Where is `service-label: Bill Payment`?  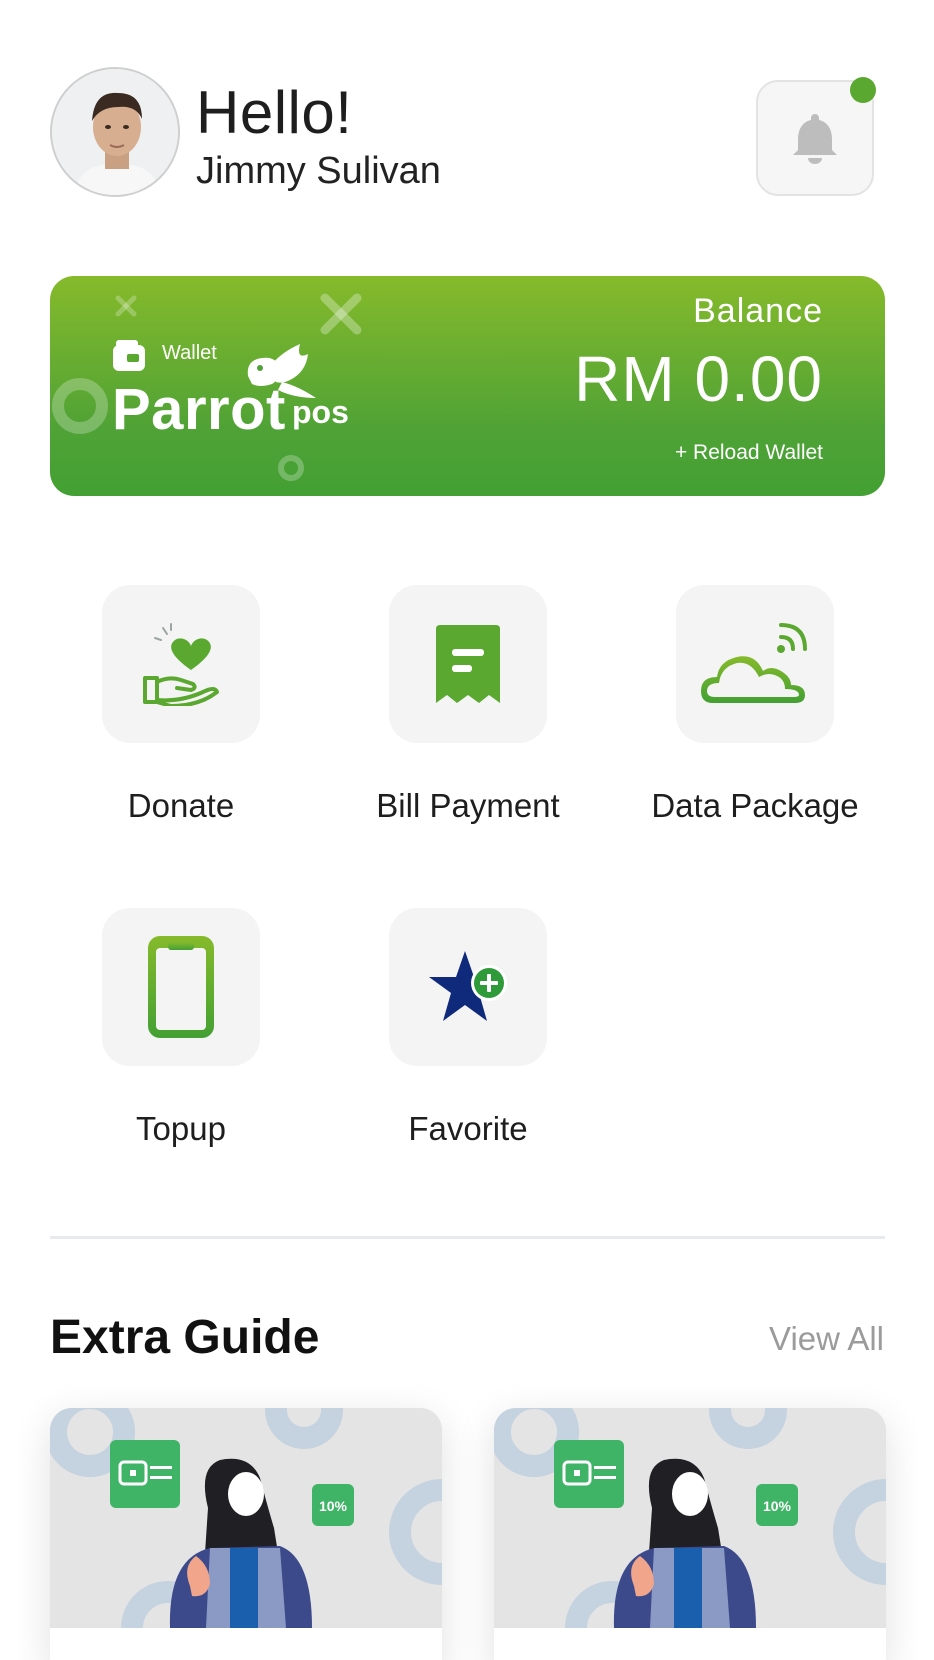
service-label: Bill Payment is located at coordinates (468, 805).